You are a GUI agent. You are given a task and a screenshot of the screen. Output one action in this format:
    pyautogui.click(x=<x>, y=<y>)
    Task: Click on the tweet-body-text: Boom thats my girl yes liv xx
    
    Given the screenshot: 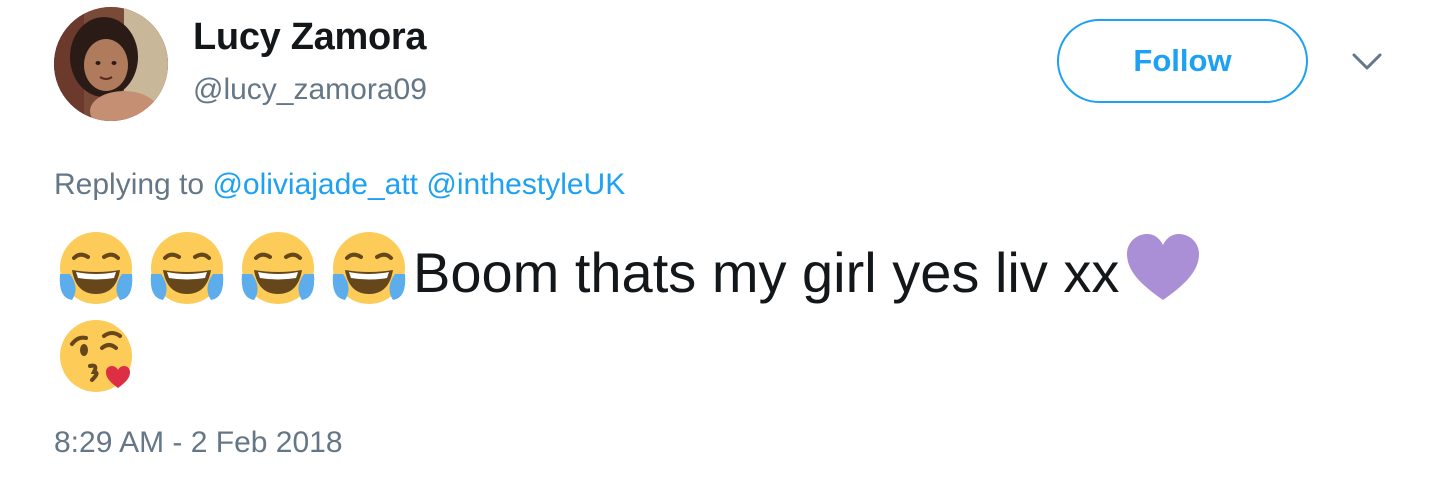 What is the action you would take?
    pyautogui.click(x=766, y=272)
    